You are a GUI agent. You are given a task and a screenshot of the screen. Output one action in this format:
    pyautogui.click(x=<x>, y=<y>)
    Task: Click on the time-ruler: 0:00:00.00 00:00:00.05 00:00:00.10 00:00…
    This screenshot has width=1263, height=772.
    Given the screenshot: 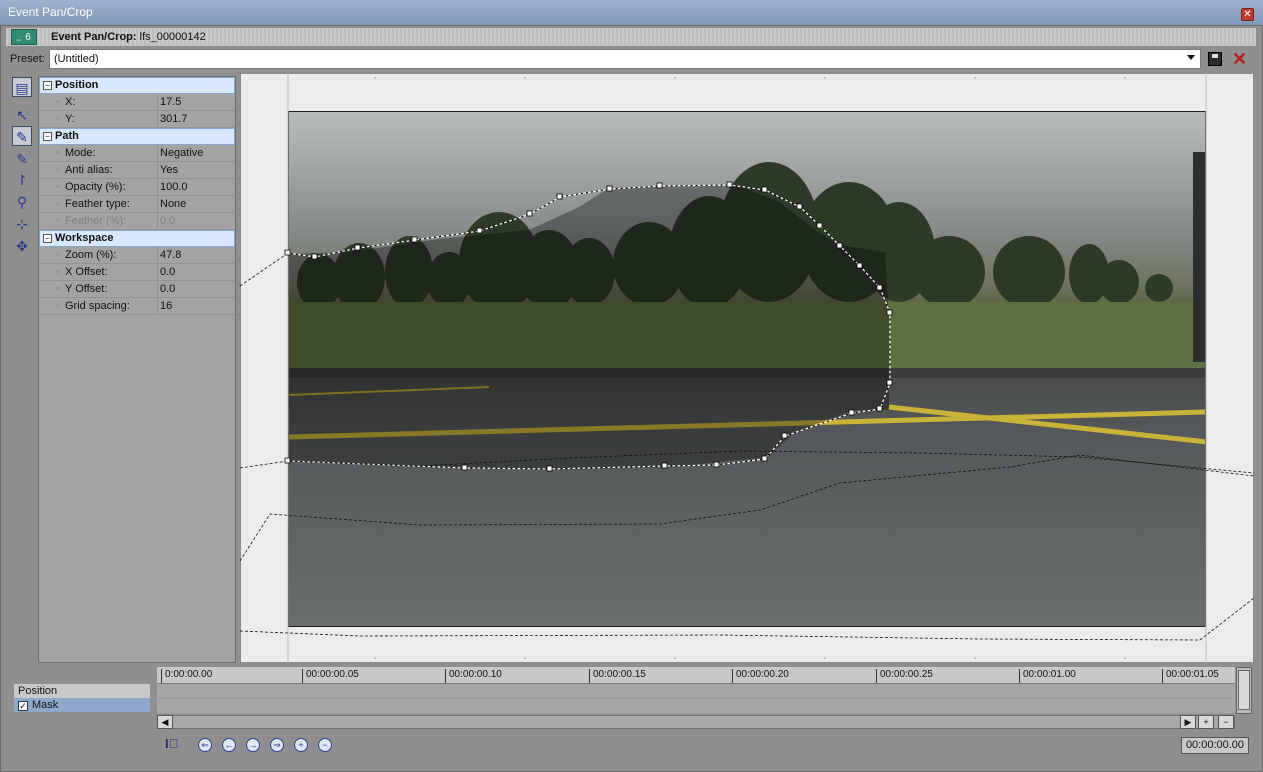 What is the action you would take?
    pyautogui.click(x=696, y=675)
    